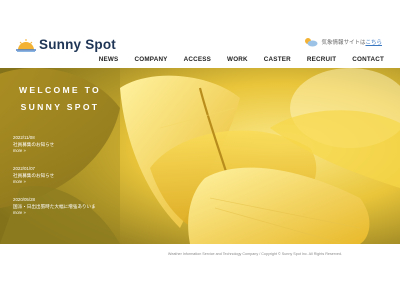  Describe the element at coordinates (109, 59) in the screenshot. I see `nav-news: NEWS` at that location.